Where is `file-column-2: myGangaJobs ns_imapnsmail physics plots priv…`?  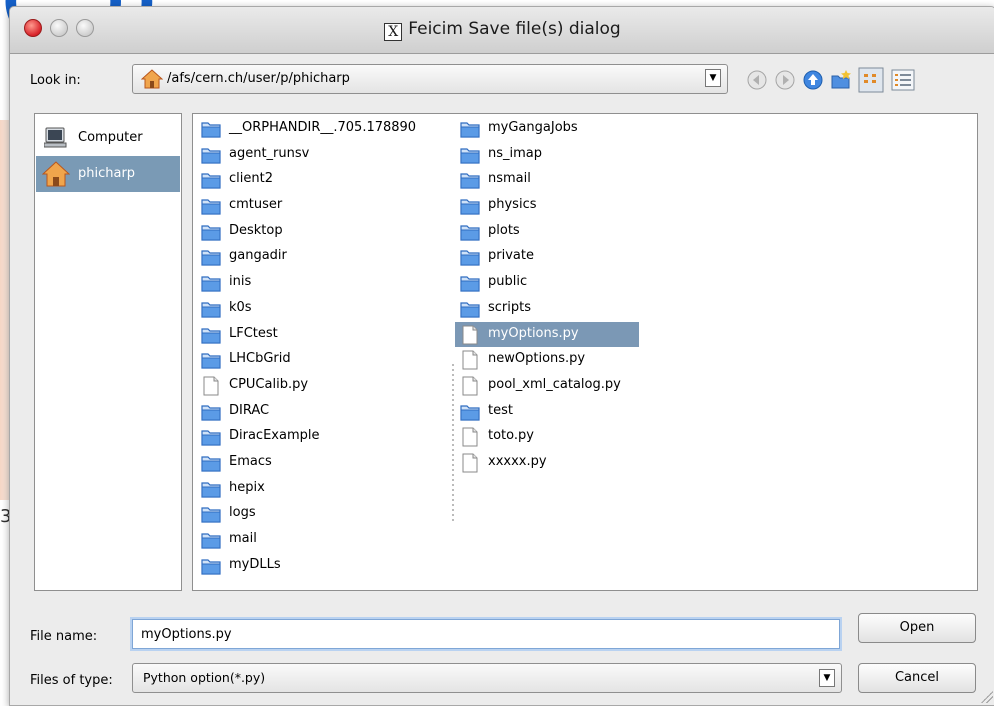
file-column-2: myGangaJobs ns_imapnsmail physics plots priv… is located at coordinates (582, 296).